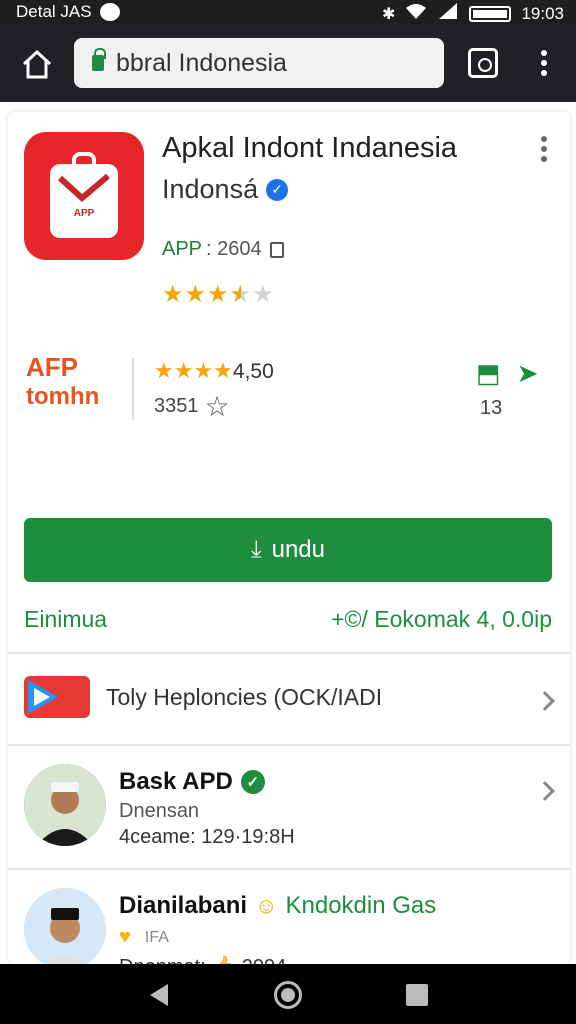  I want to click on list-item-subtitle: ♥ IFA, so click(144, 937).